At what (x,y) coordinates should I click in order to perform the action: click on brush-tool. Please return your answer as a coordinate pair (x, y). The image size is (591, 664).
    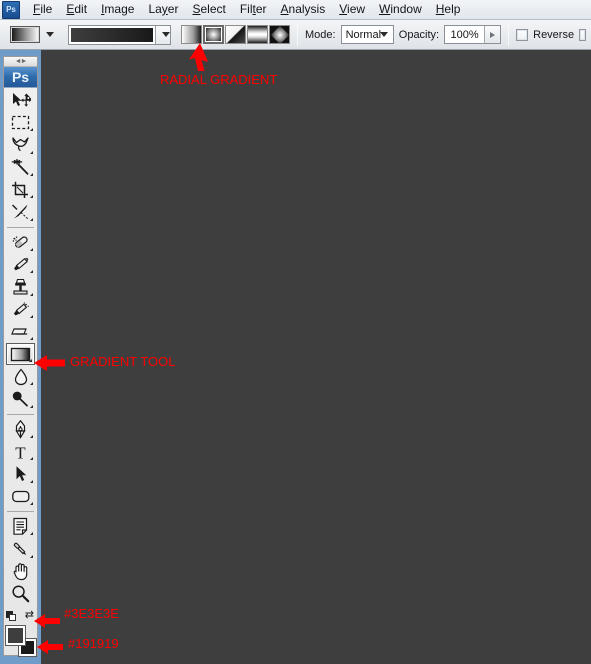
    Looking at the image, I should click on (20, 264).